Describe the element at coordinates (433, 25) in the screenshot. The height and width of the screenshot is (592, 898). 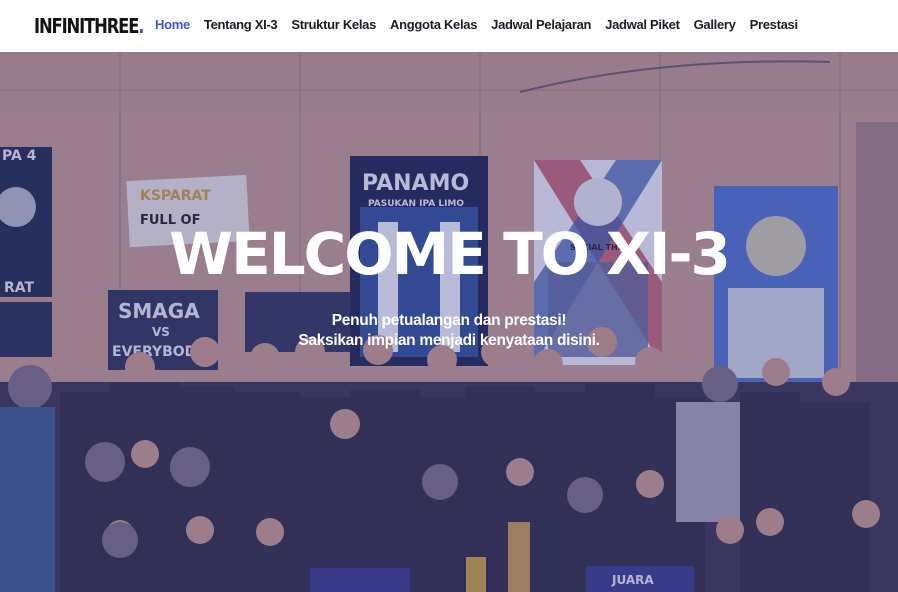
I see `nav-anggota-kelas: Anggota Kelas` at that location.